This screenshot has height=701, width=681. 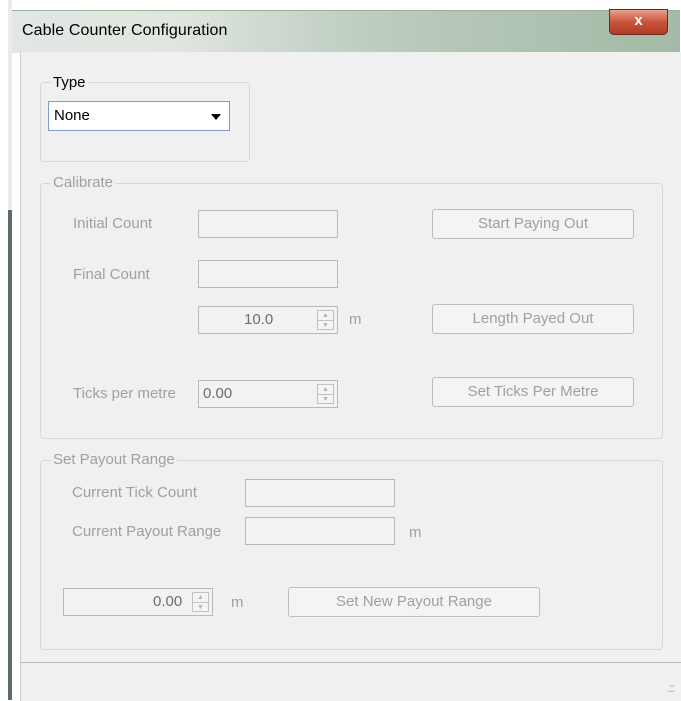 What do you see at coordinates (320, 531) in the screenshot?
I see `current-payout-range-field` at bounding box center [320, 531].